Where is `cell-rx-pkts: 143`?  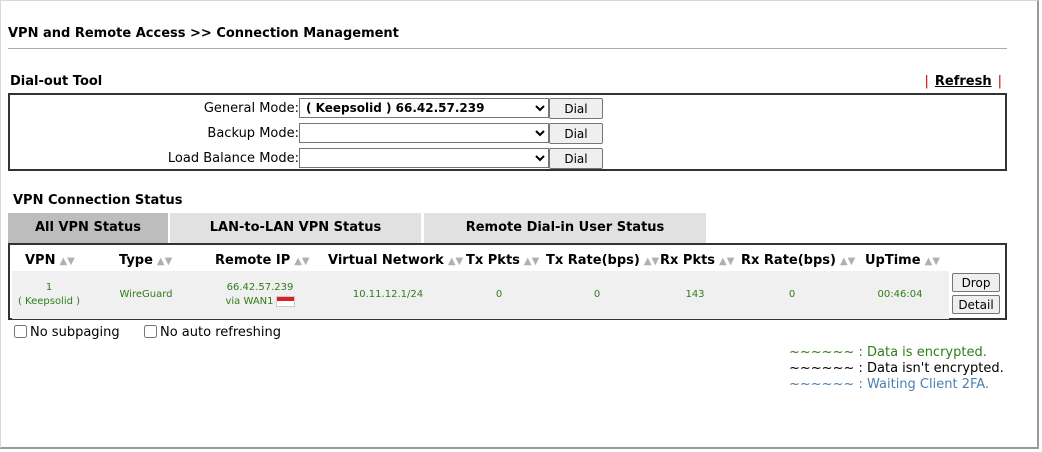
cell-rx-pkts: 143 is located at coordinates (695, 294).